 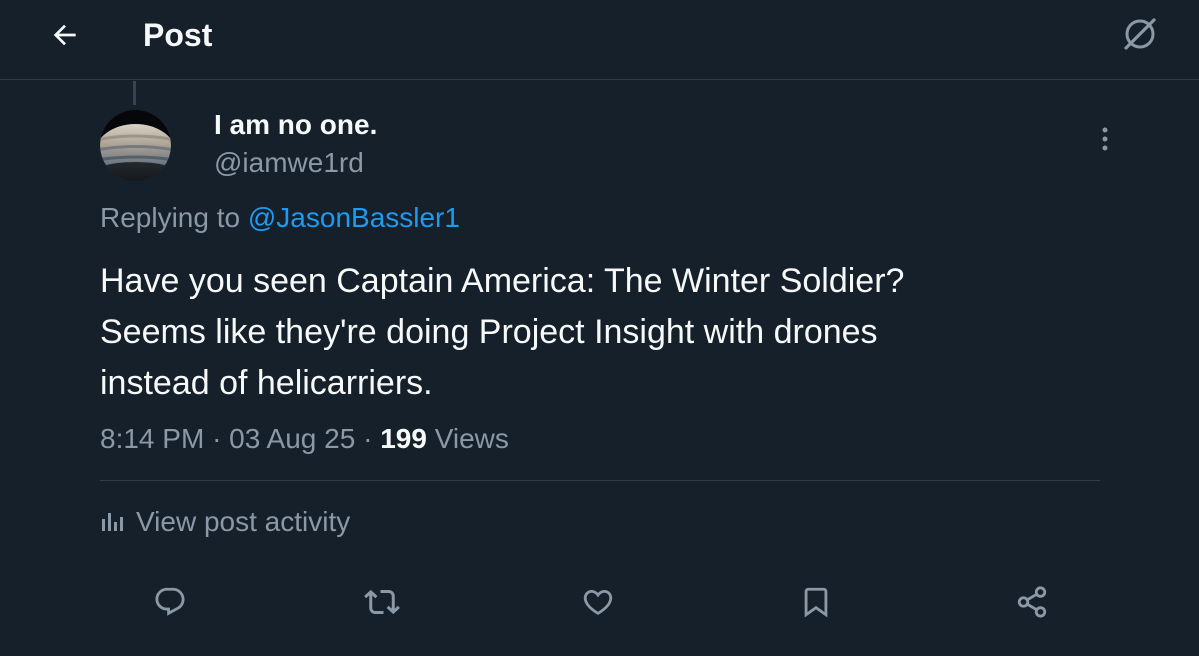 What do you see at coordinates (354, 217) in the screenshot?
I see `mention-link: @JasonBassler1` at bounding box center [354, 217].